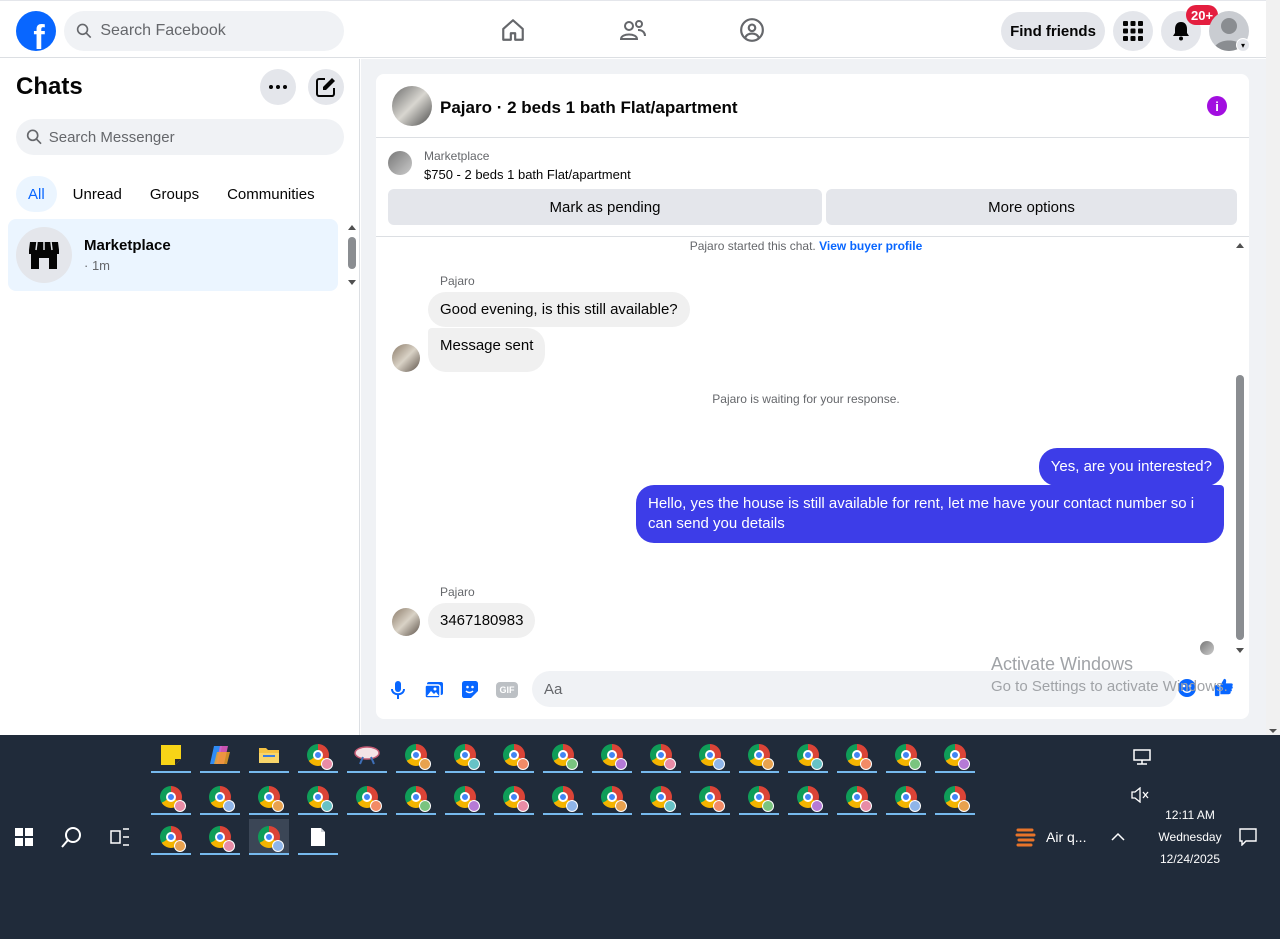 Image resolution: width=1280 pixels, height=939 pixels. Describe the element at coordinates (196, 137) in the screenshot. I see `messenger-search-input` at that location.